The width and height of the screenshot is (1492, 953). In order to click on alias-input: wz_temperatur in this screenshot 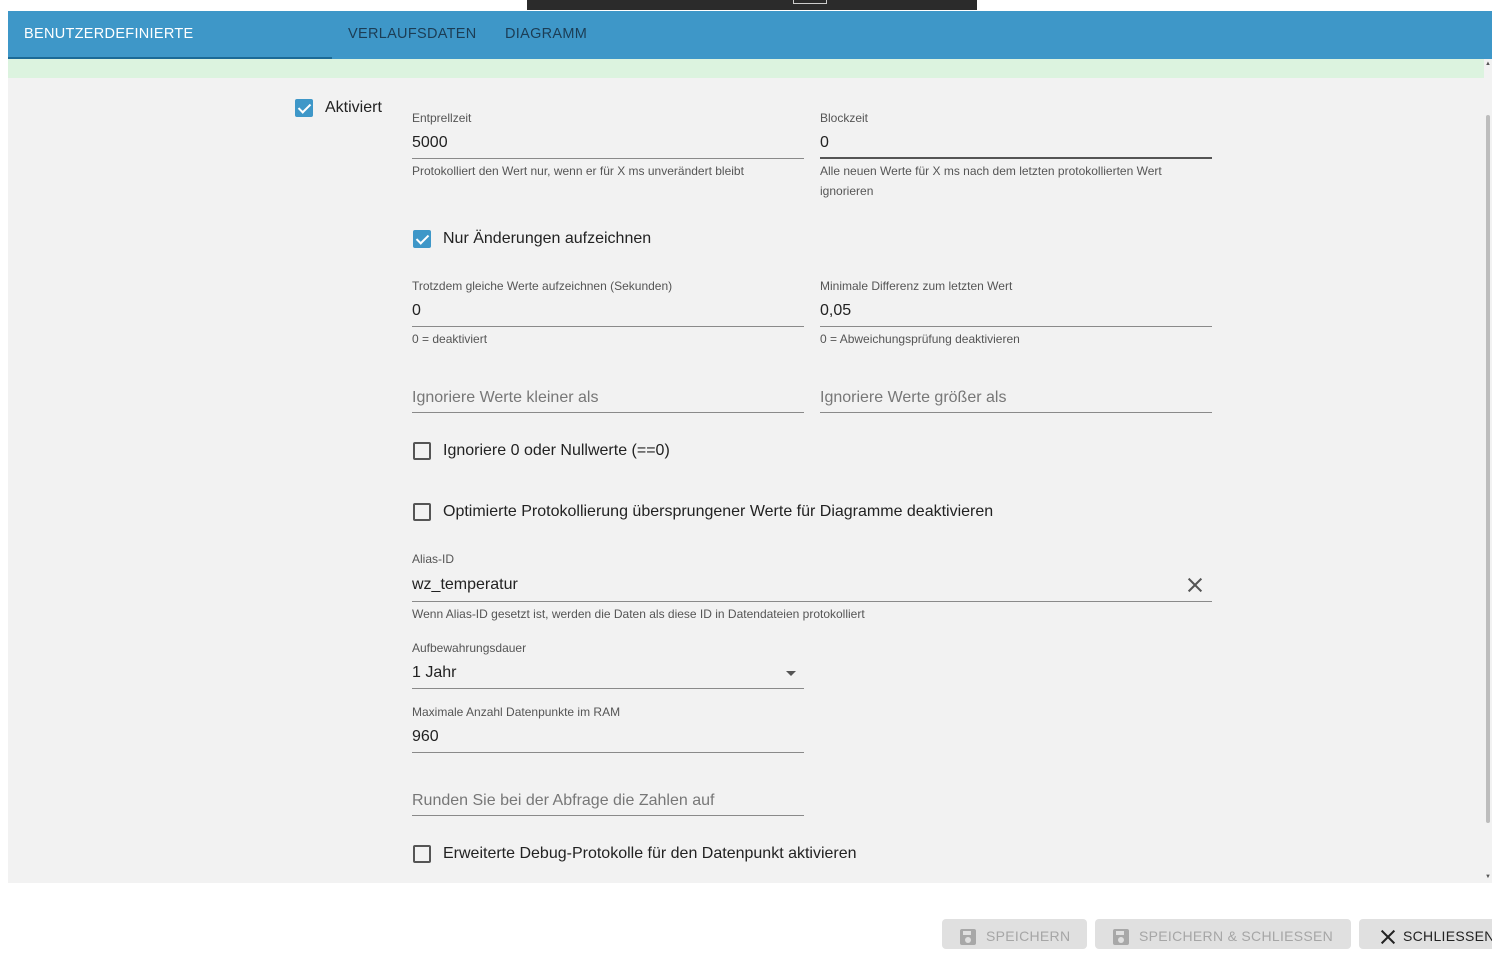, I will do `click(465, 585)`.